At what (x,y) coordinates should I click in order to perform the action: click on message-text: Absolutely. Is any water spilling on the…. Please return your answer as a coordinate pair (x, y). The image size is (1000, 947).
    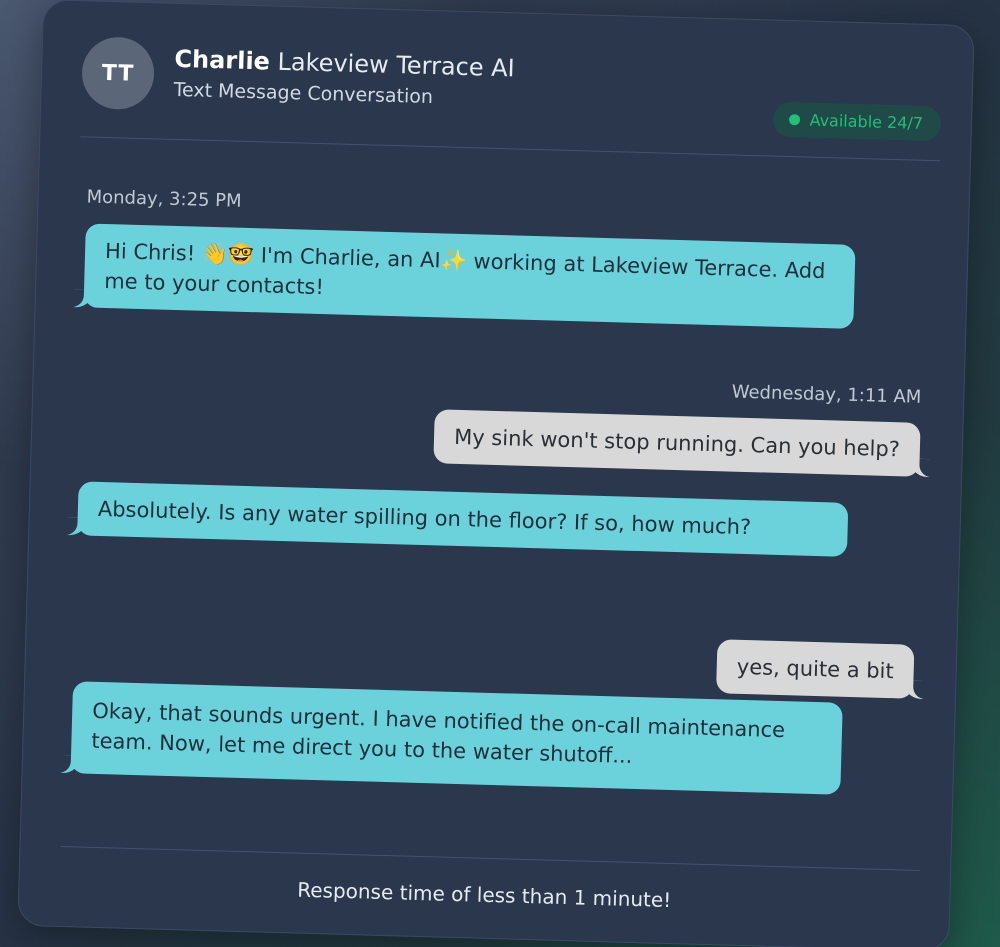
    Looking at the image, I should click on (424, 518).